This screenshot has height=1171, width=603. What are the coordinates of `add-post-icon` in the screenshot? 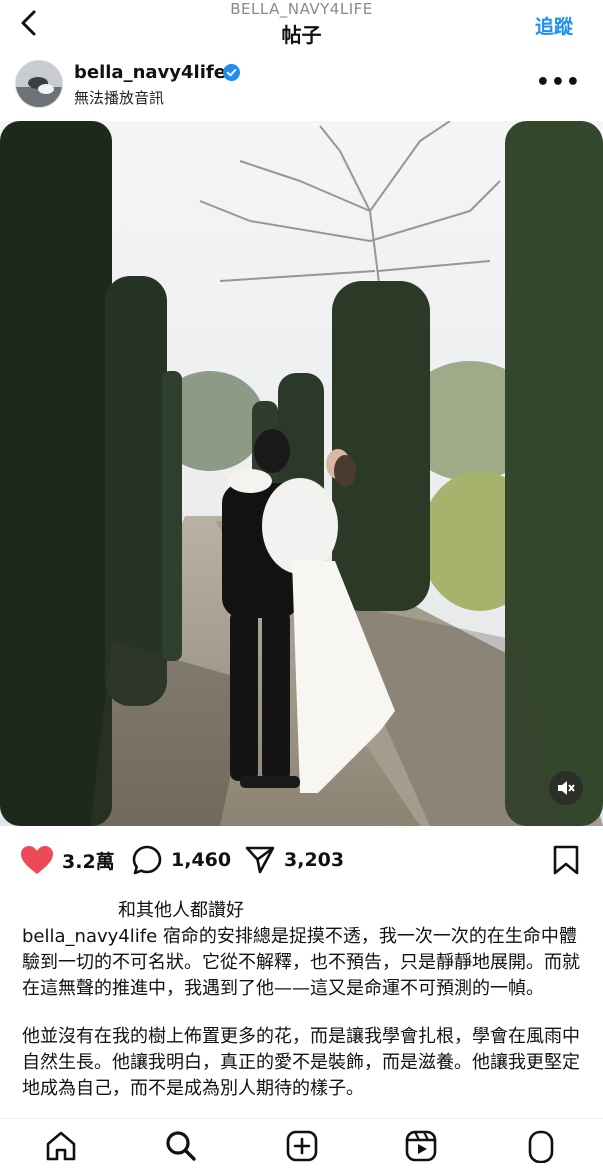 It's located at (302, 1146).